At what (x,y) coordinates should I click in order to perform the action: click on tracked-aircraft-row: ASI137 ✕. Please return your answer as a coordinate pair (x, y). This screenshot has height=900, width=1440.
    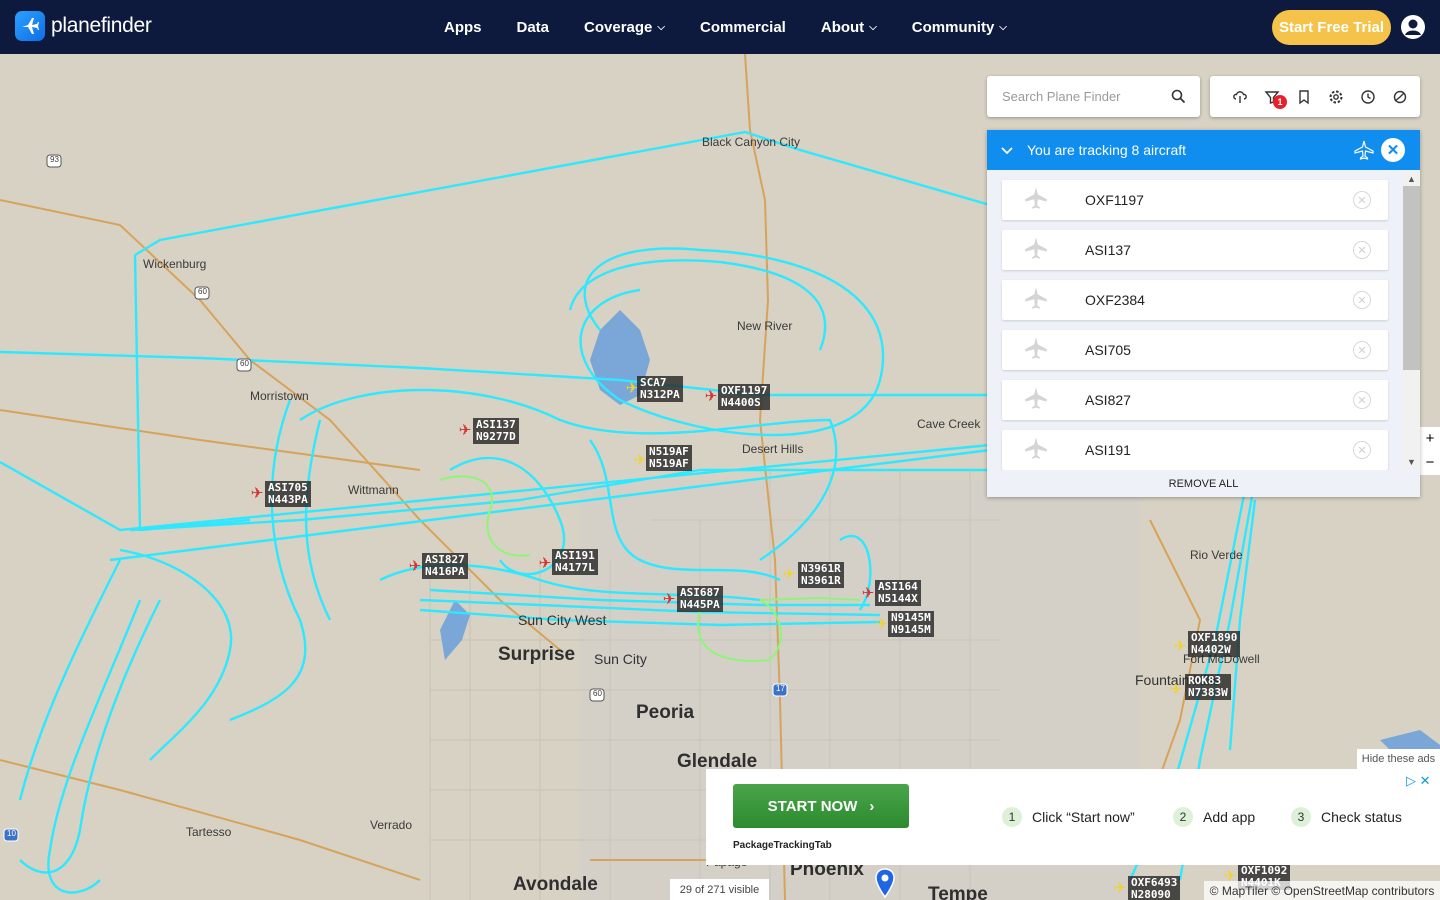
    Looking at the image, I should click on (1195, 250).